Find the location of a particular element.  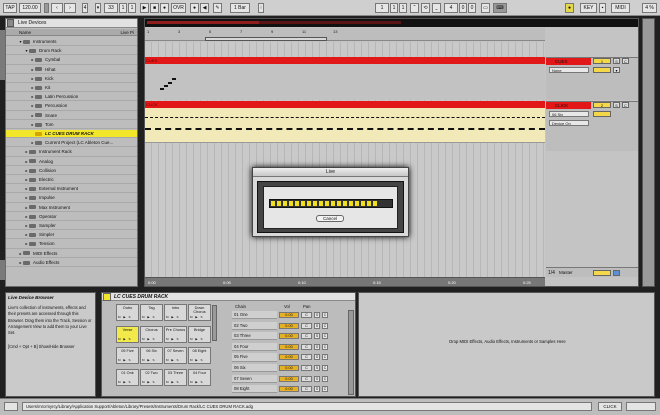

automation-arm-button: ● is located at coordinates (194, 8).